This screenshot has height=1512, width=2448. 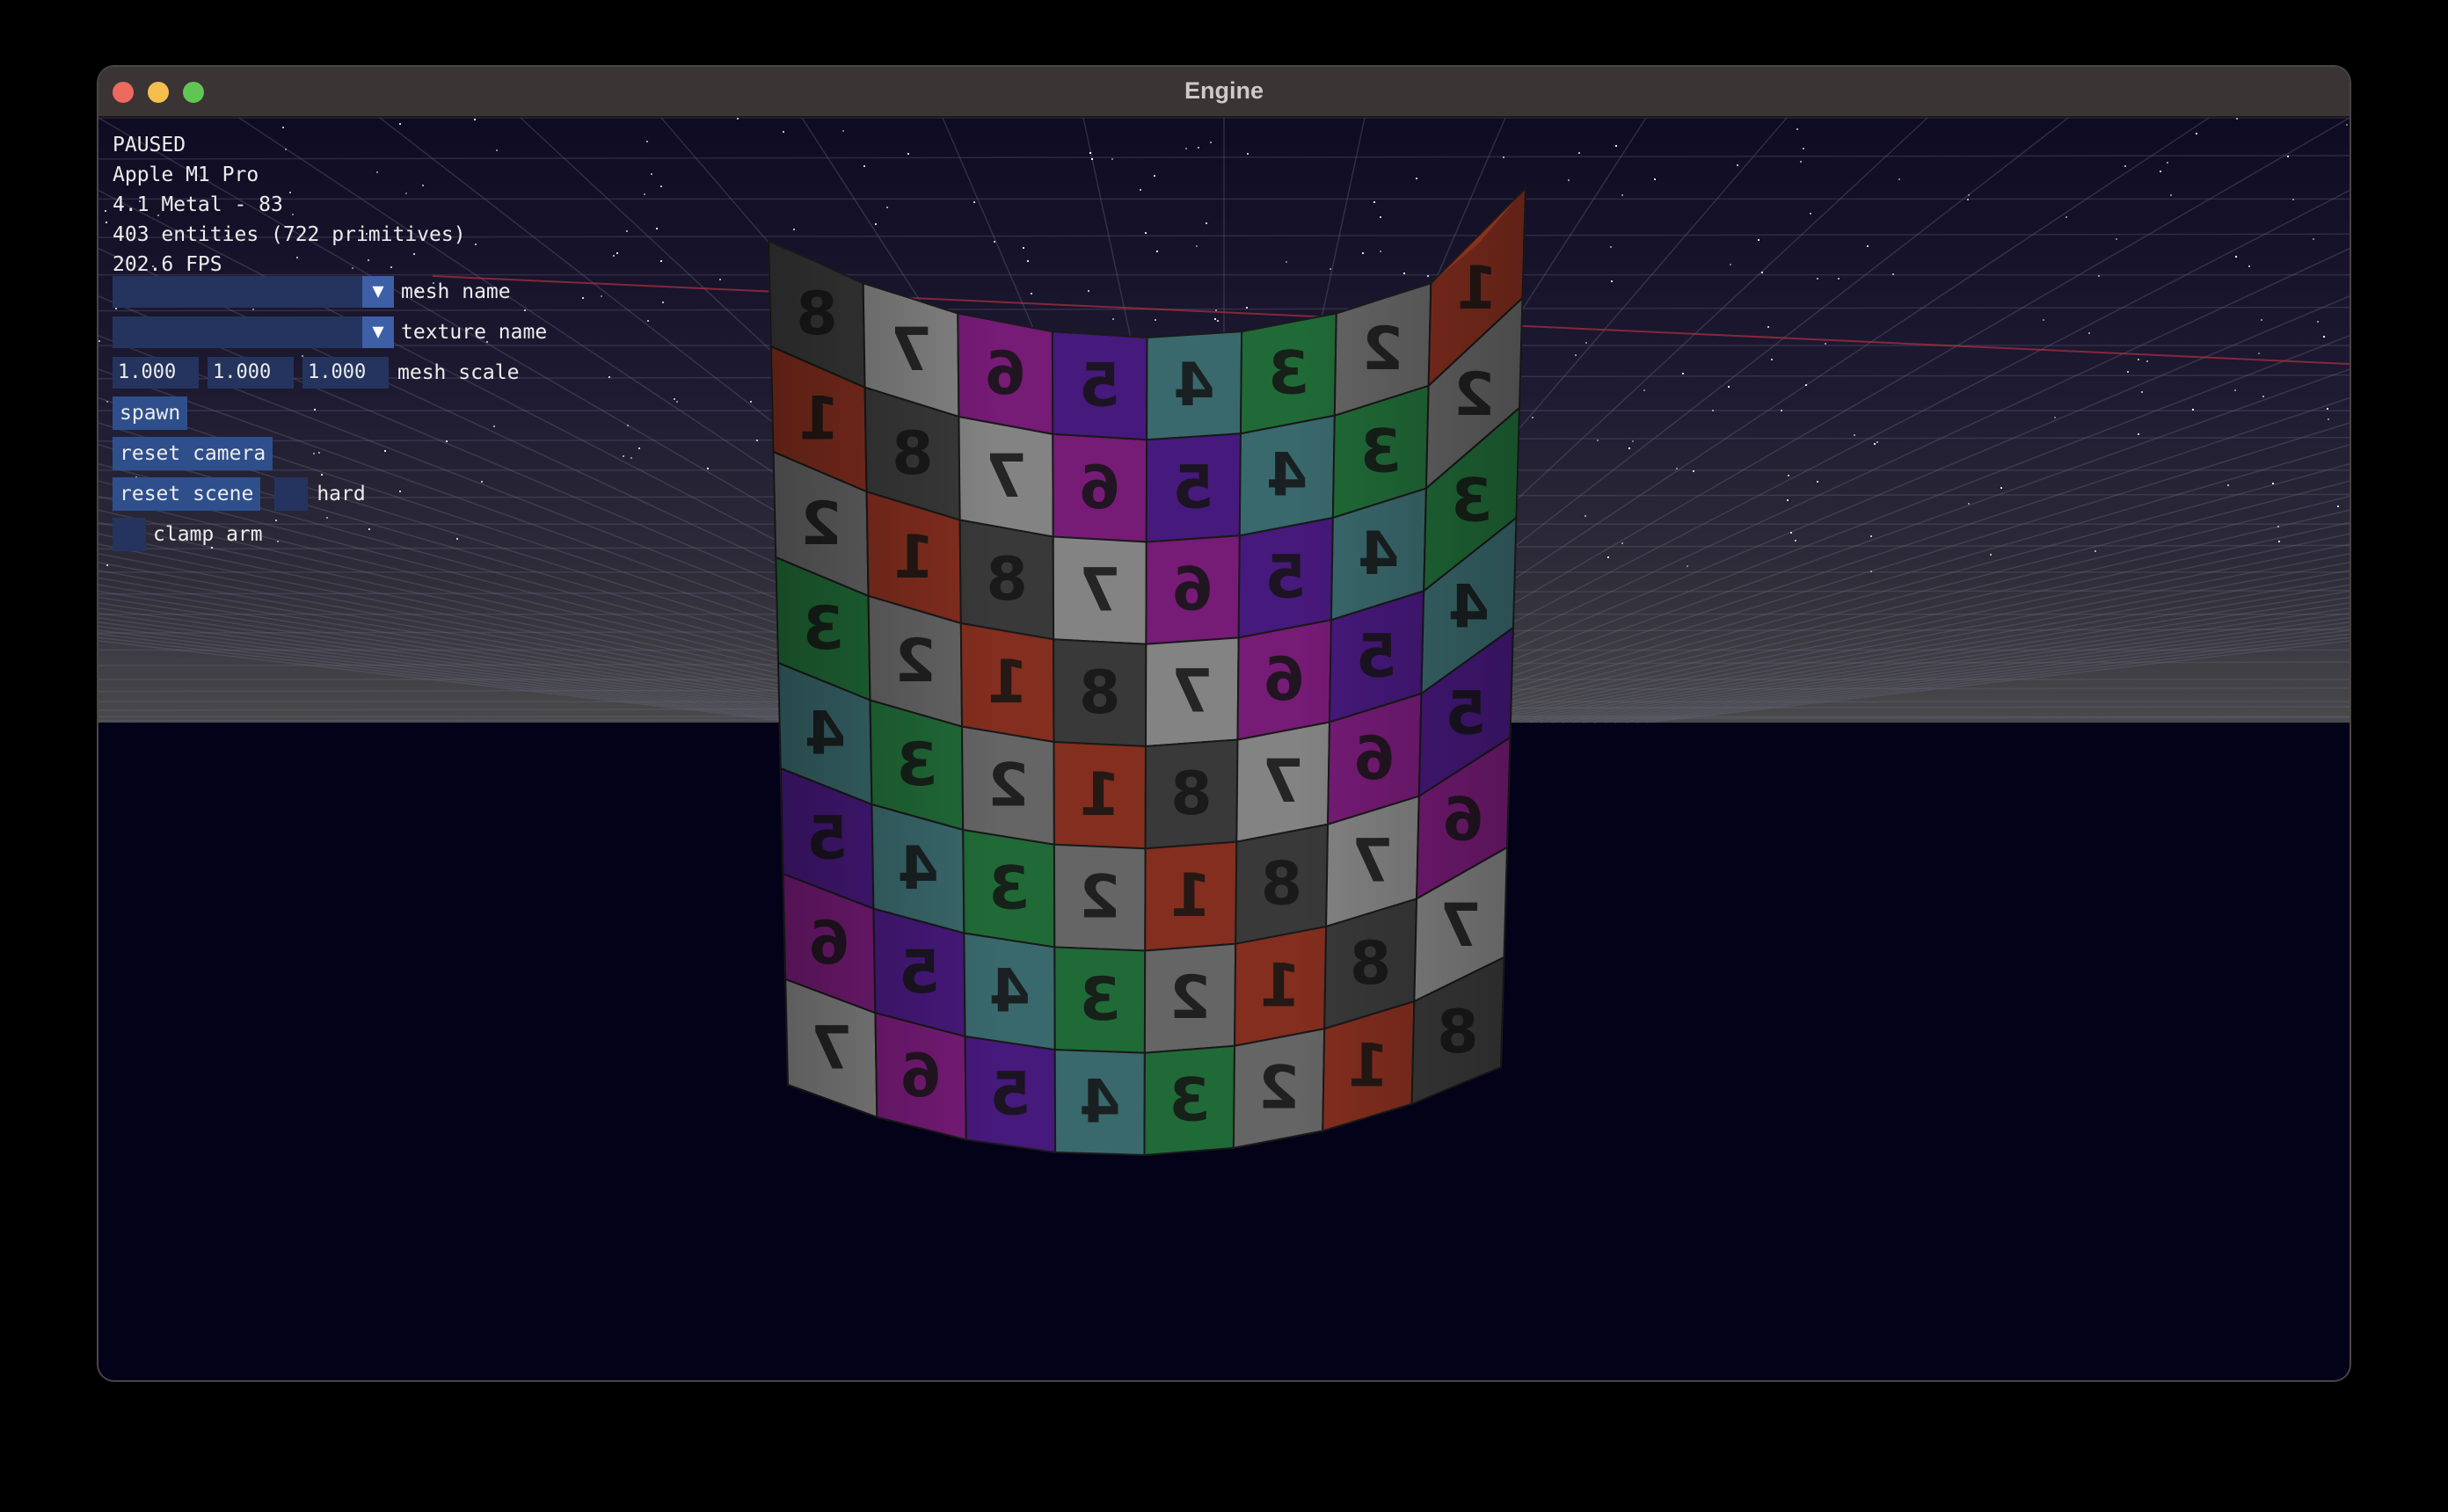 I want to click on hard-label: hard, so click(x=341, y=494).